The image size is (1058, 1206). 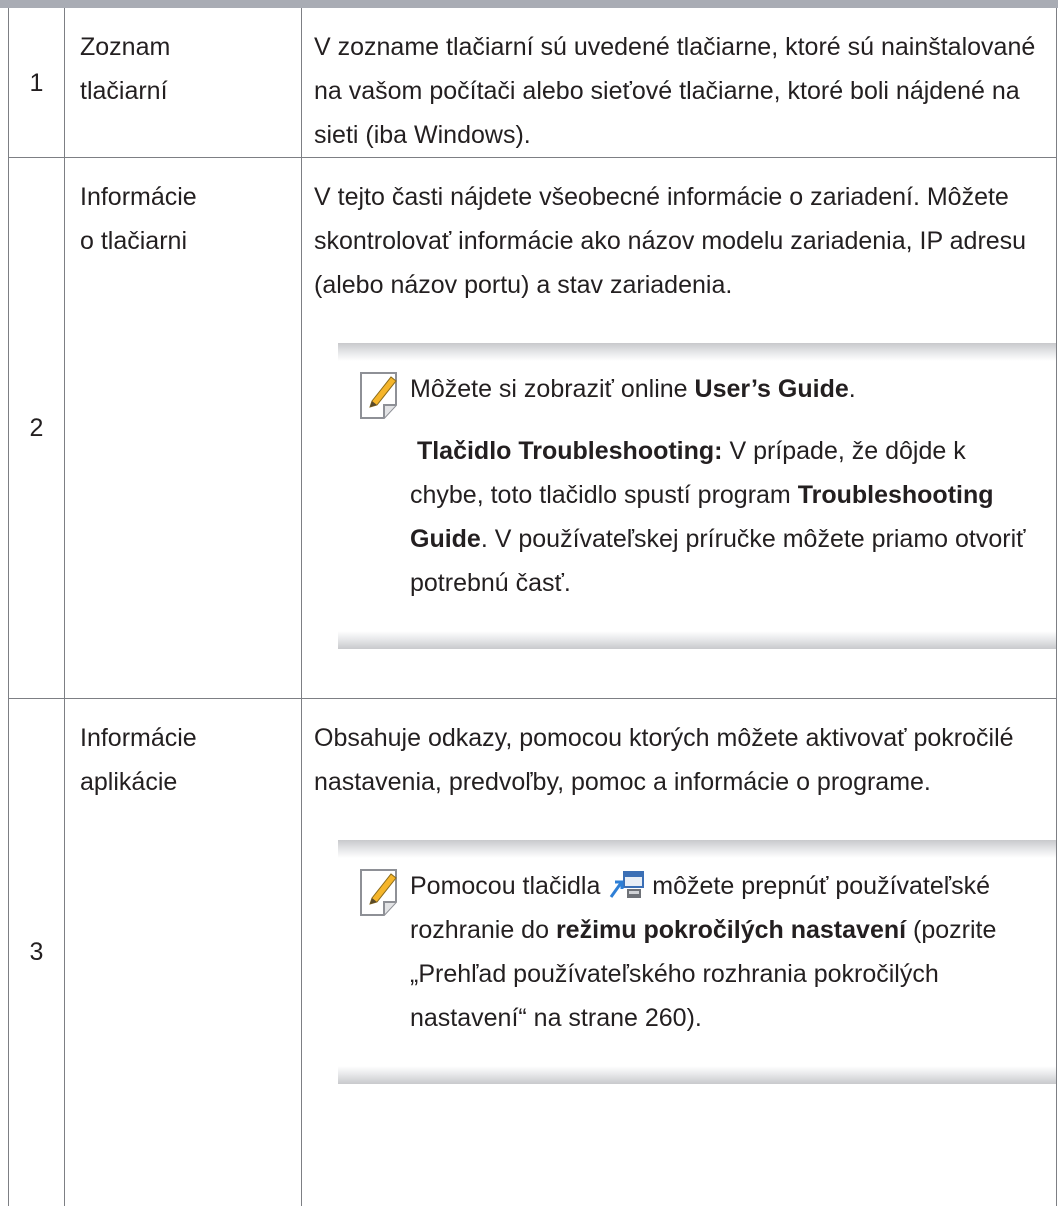 I want to click on table-top-rule, so click(x=529, y=4).